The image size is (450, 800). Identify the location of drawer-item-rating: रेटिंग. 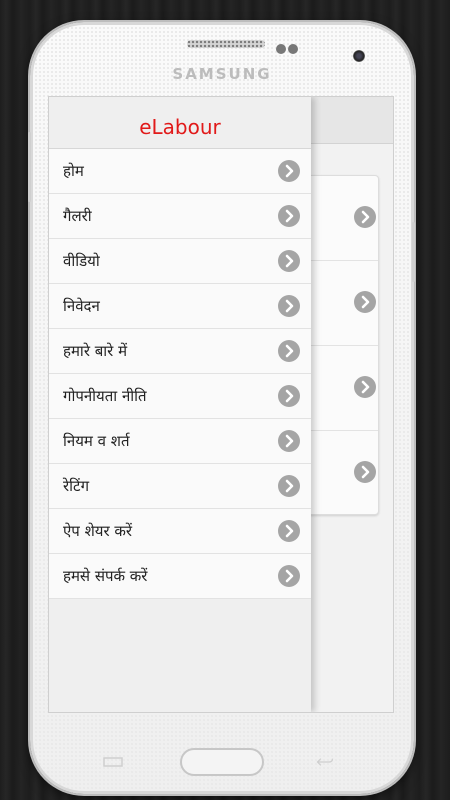
(180, 486).